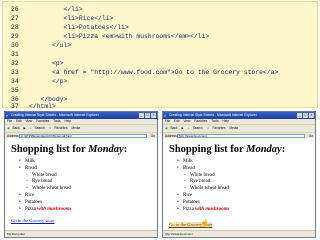 This screenshot has height=240, width=320. I want to click on hand-cursor-icon: ☝, so click(204, 223).